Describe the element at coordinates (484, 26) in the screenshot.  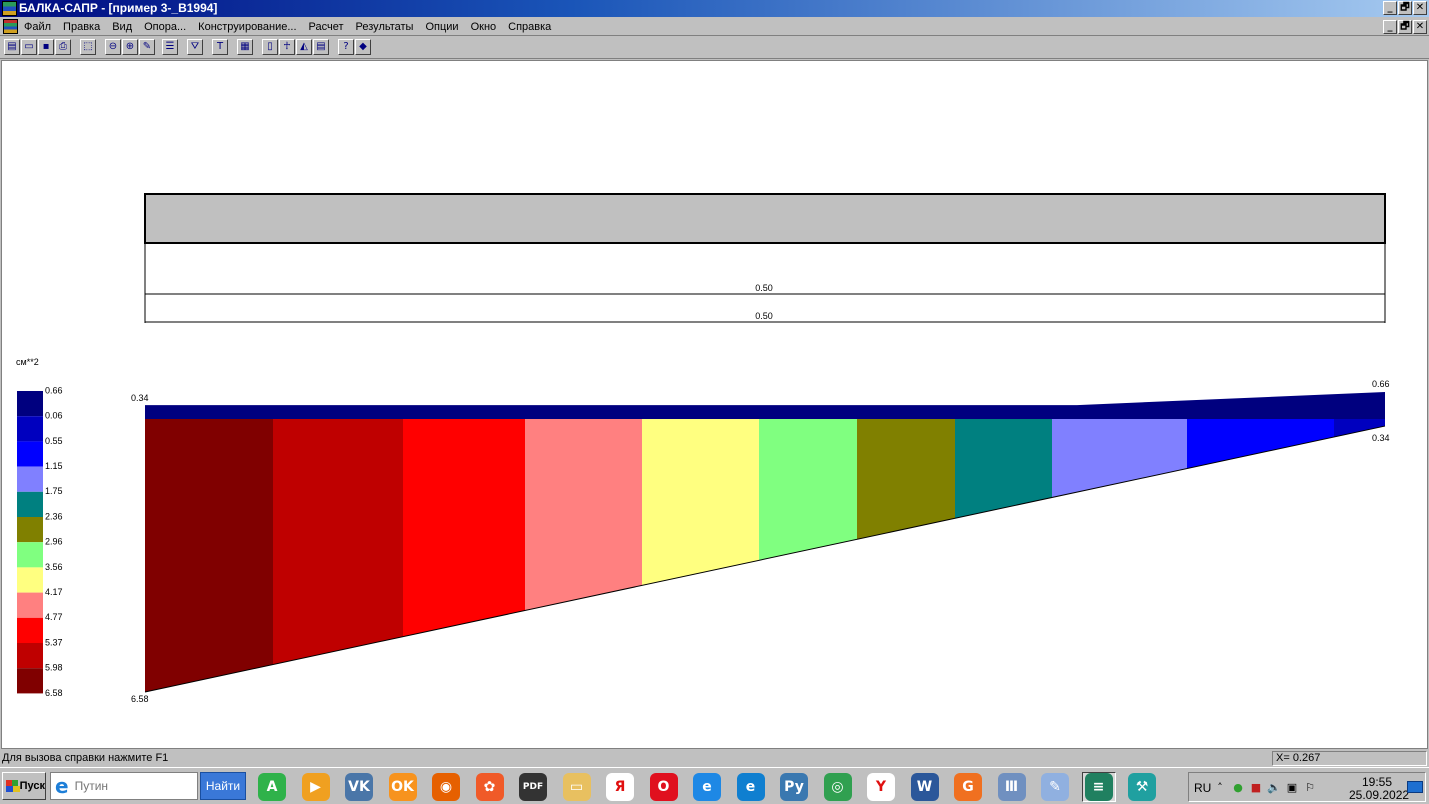
I see `menu-window: Окно` at that location.